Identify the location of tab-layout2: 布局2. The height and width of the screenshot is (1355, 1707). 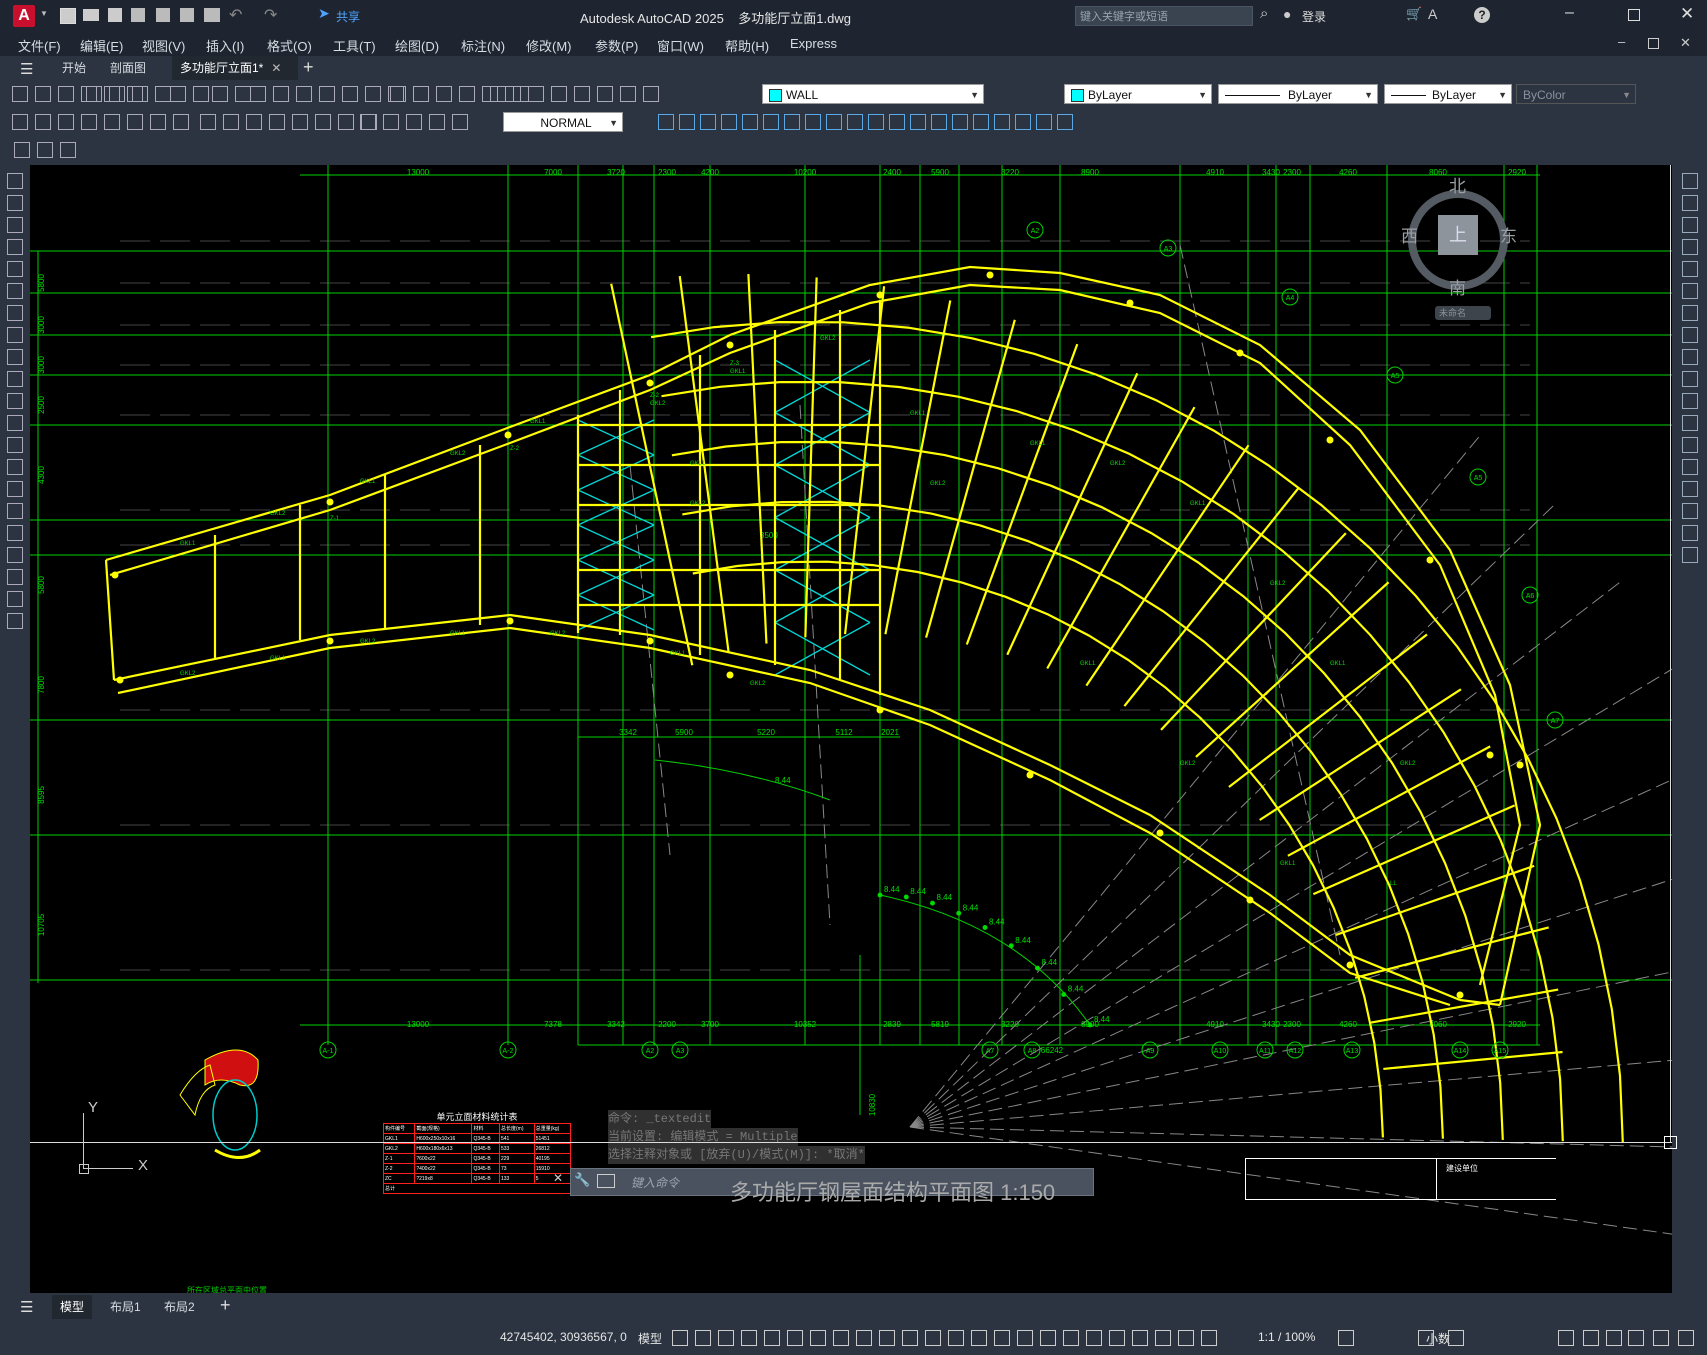
(179, 1307).